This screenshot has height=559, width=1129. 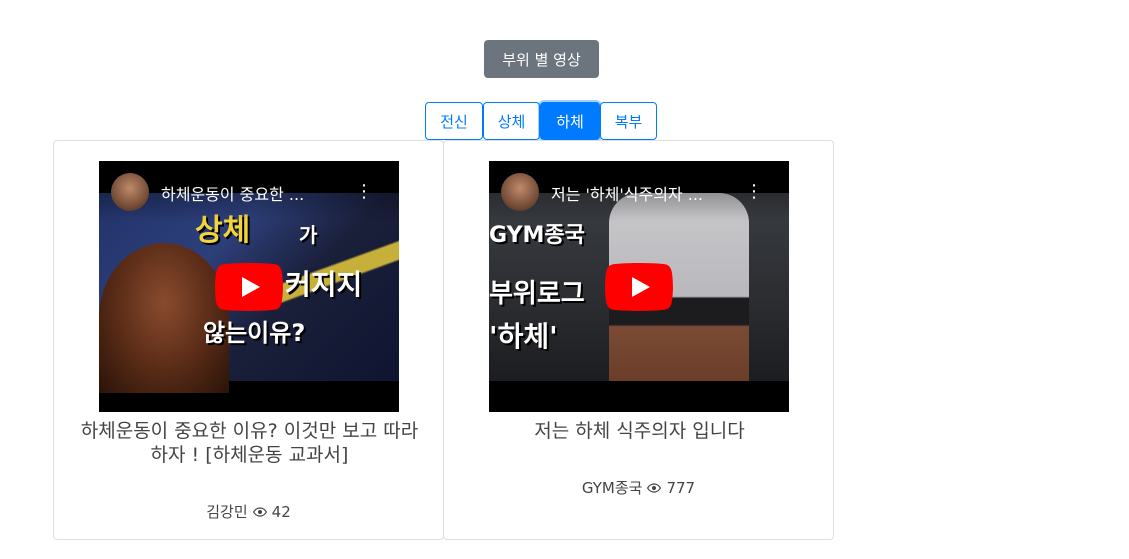 What do you see at coordinates (511, 121) in the screenshot?
I see `tab-upper-body: 상체` at bounding box center [511, 121].